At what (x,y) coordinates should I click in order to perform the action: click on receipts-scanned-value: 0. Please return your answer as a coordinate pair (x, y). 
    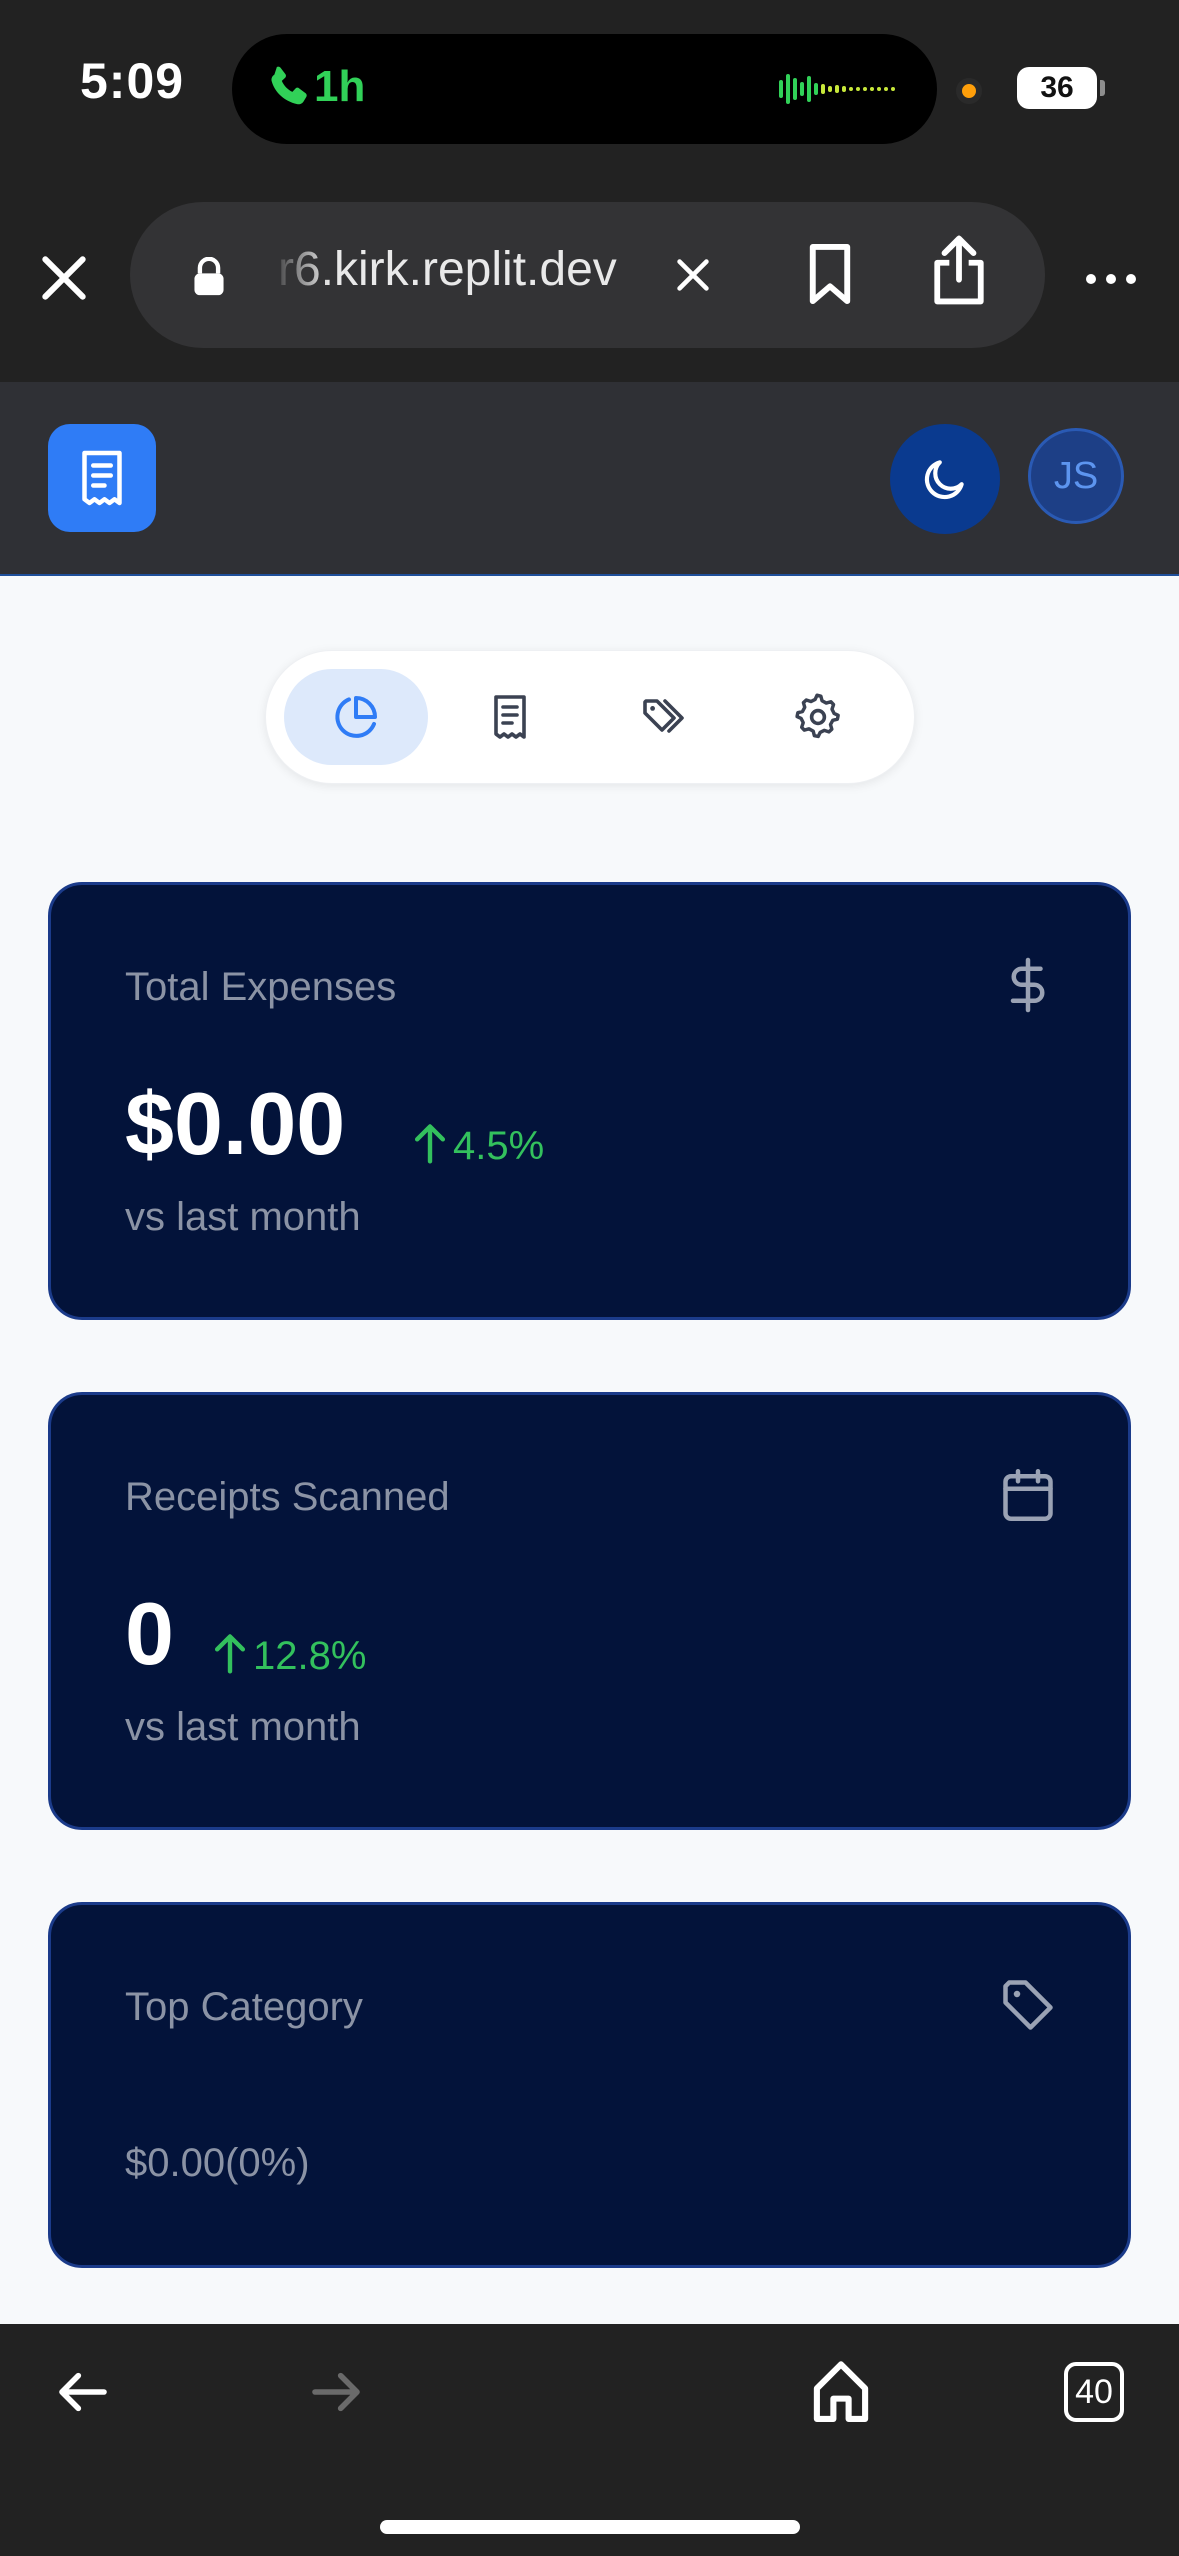
    Looking at the image, I should click on (149, 1633).